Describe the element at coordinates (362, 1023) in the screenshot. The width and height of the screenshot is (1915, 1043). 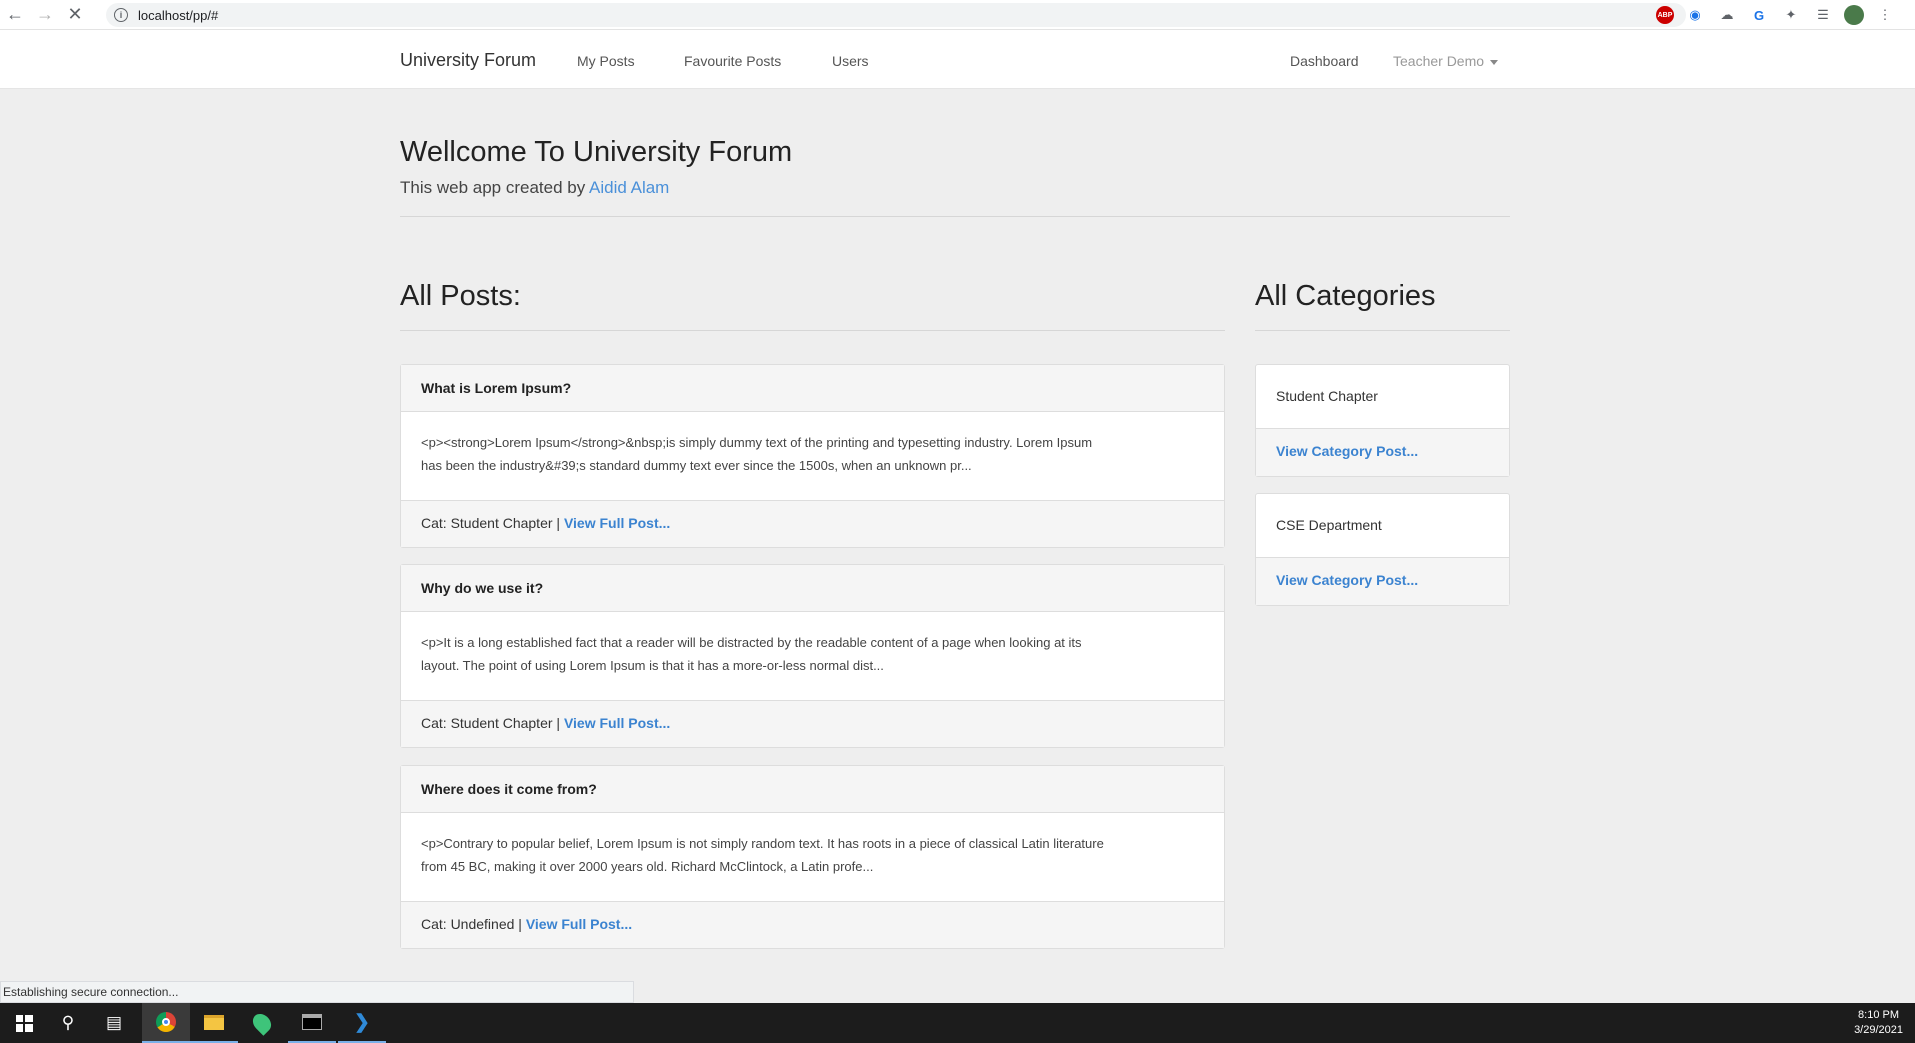
I see `vscode-icon: ❯` at that location.